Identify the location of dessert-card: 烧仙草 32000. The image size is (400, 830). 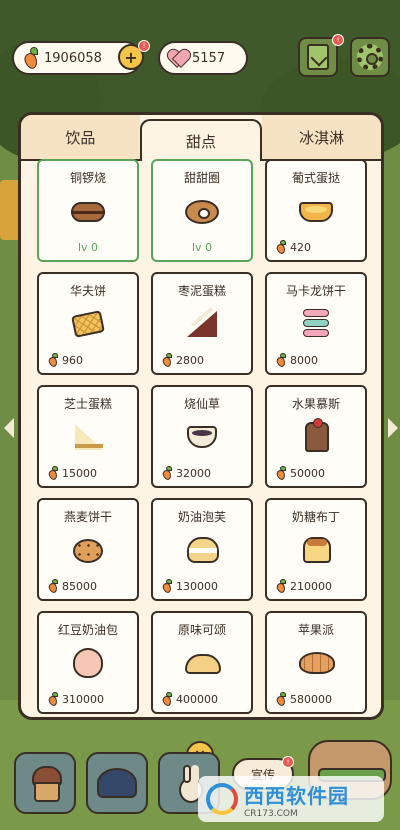
(202, 436).